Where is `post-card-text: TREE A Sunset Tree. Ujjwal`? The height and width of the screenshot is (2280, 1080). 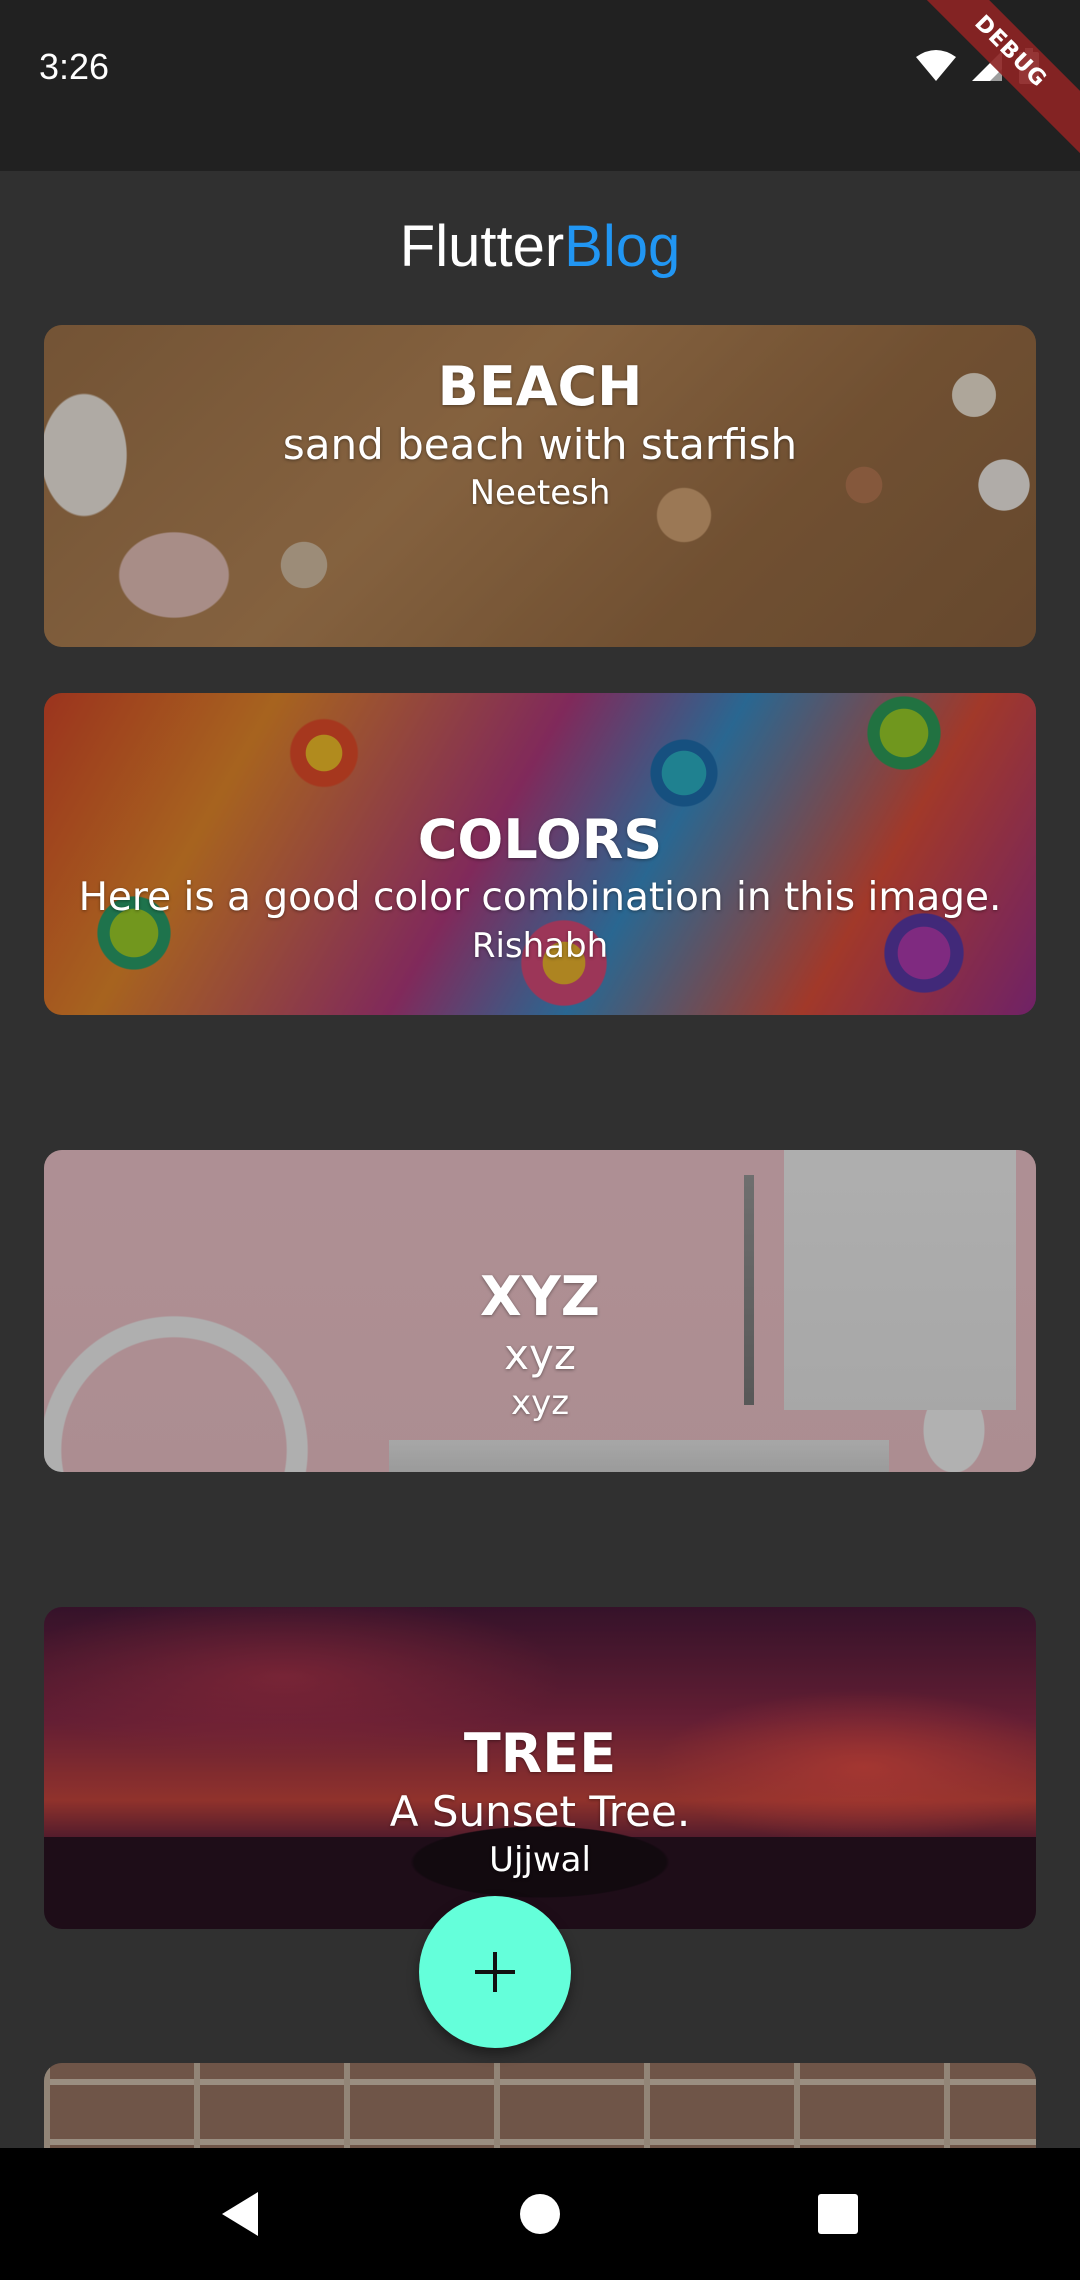 post-card-text: TREE A Sunset Tree. Ujjwal is located at coordinates (540, 1802).